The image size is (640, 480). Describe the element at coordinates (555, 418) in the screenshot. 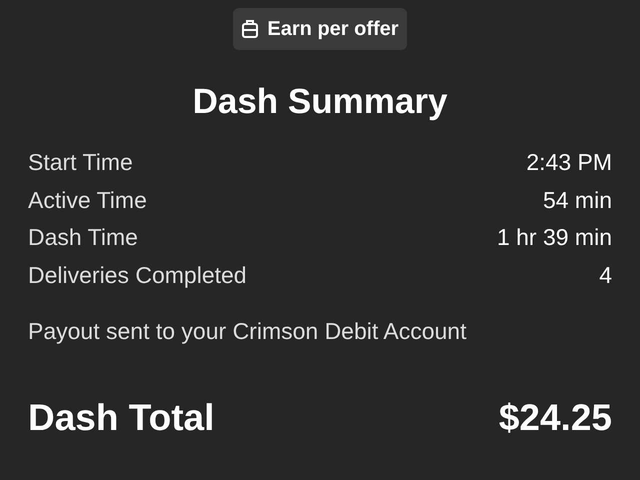

I see `total-value: $24.25` at that location.